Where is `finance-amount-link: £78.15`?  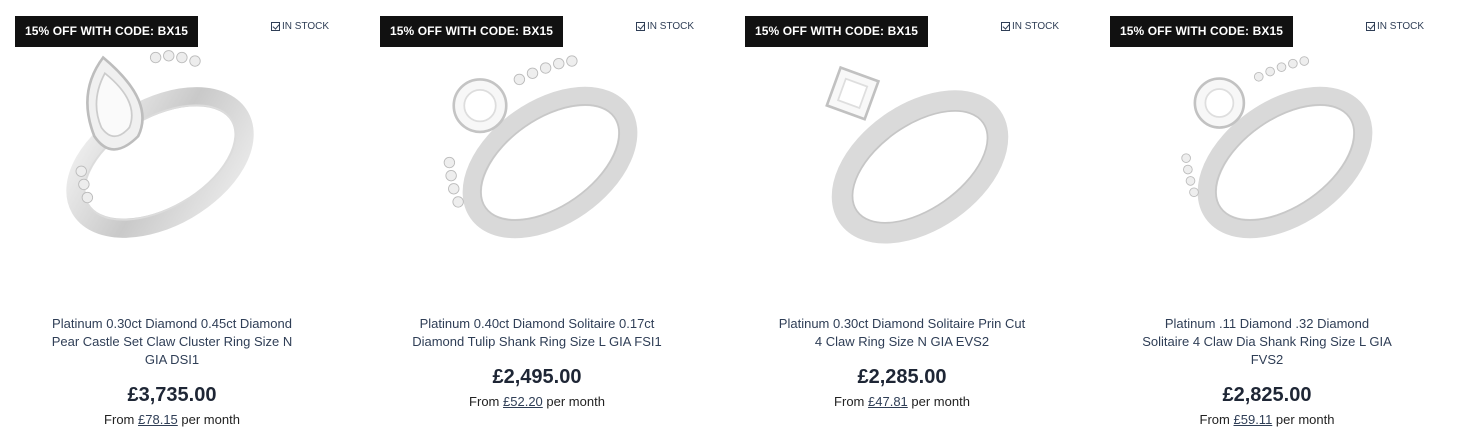
finance-amount-link: £78.15 is located at coordinates (158, 419).